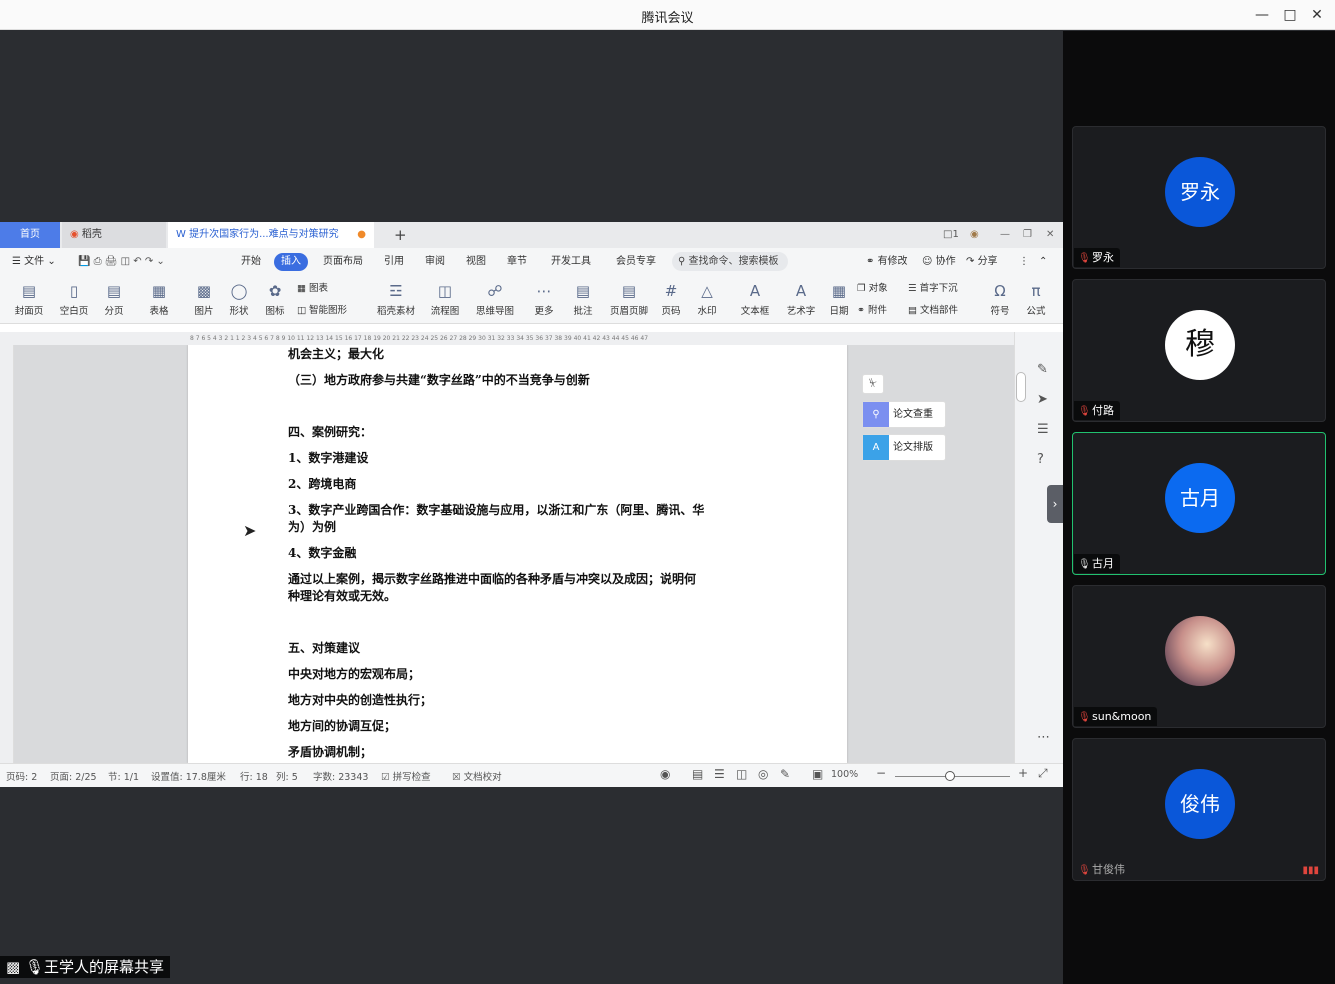 Image resolution: width=1335 pixels, height=984 pixels. What do you see at coordinates (801, 299) in the screenshot?
I see `wordart-button: A 艺术字` at bounding box center [801, 299].